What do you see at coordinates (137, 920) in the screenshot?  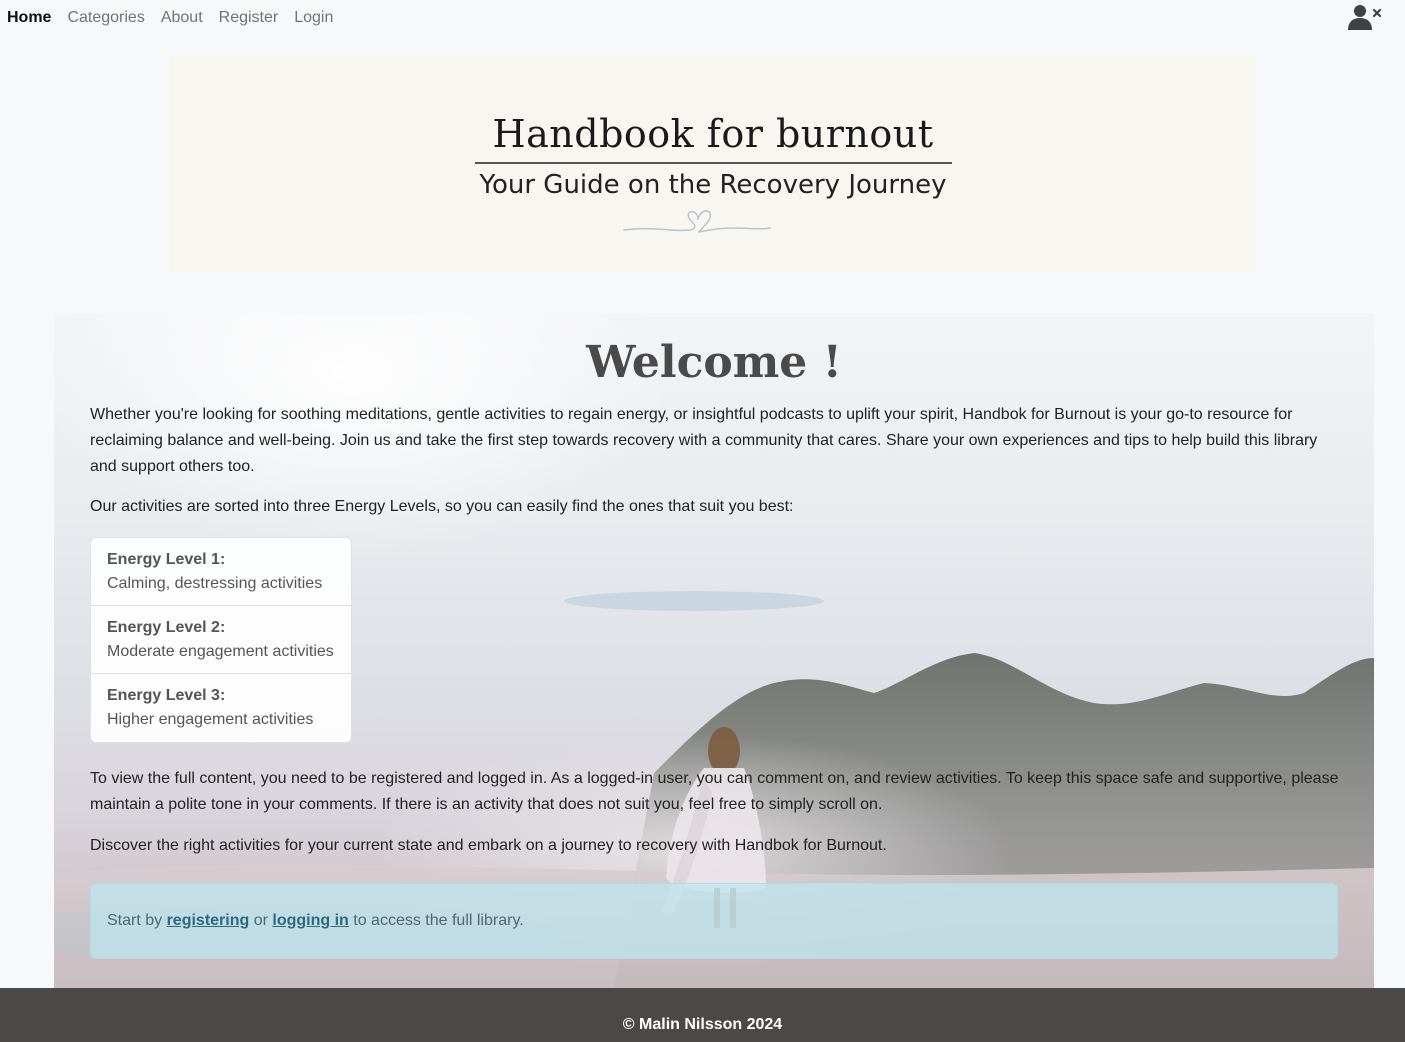 I see `alert-prefix: Start by` at bounding box center [137, 920].